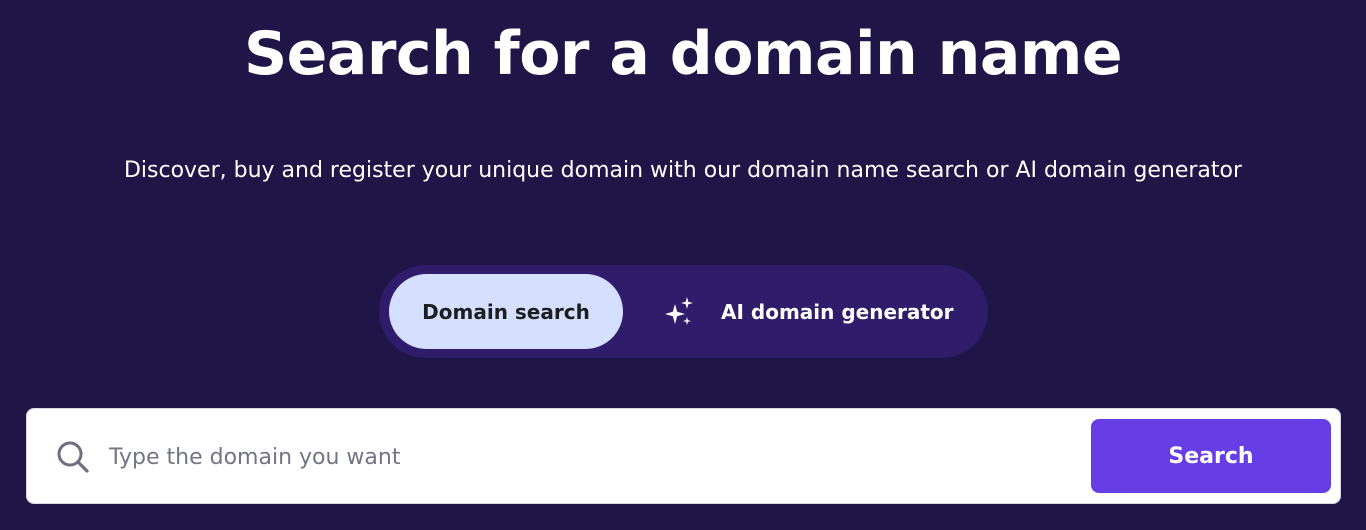 The height and width of the screenshot is (530, 1366). What do you see at coordinates (589, 457) in the screenshot?
I see `domain-search-input` at bounding box center [589, 457].